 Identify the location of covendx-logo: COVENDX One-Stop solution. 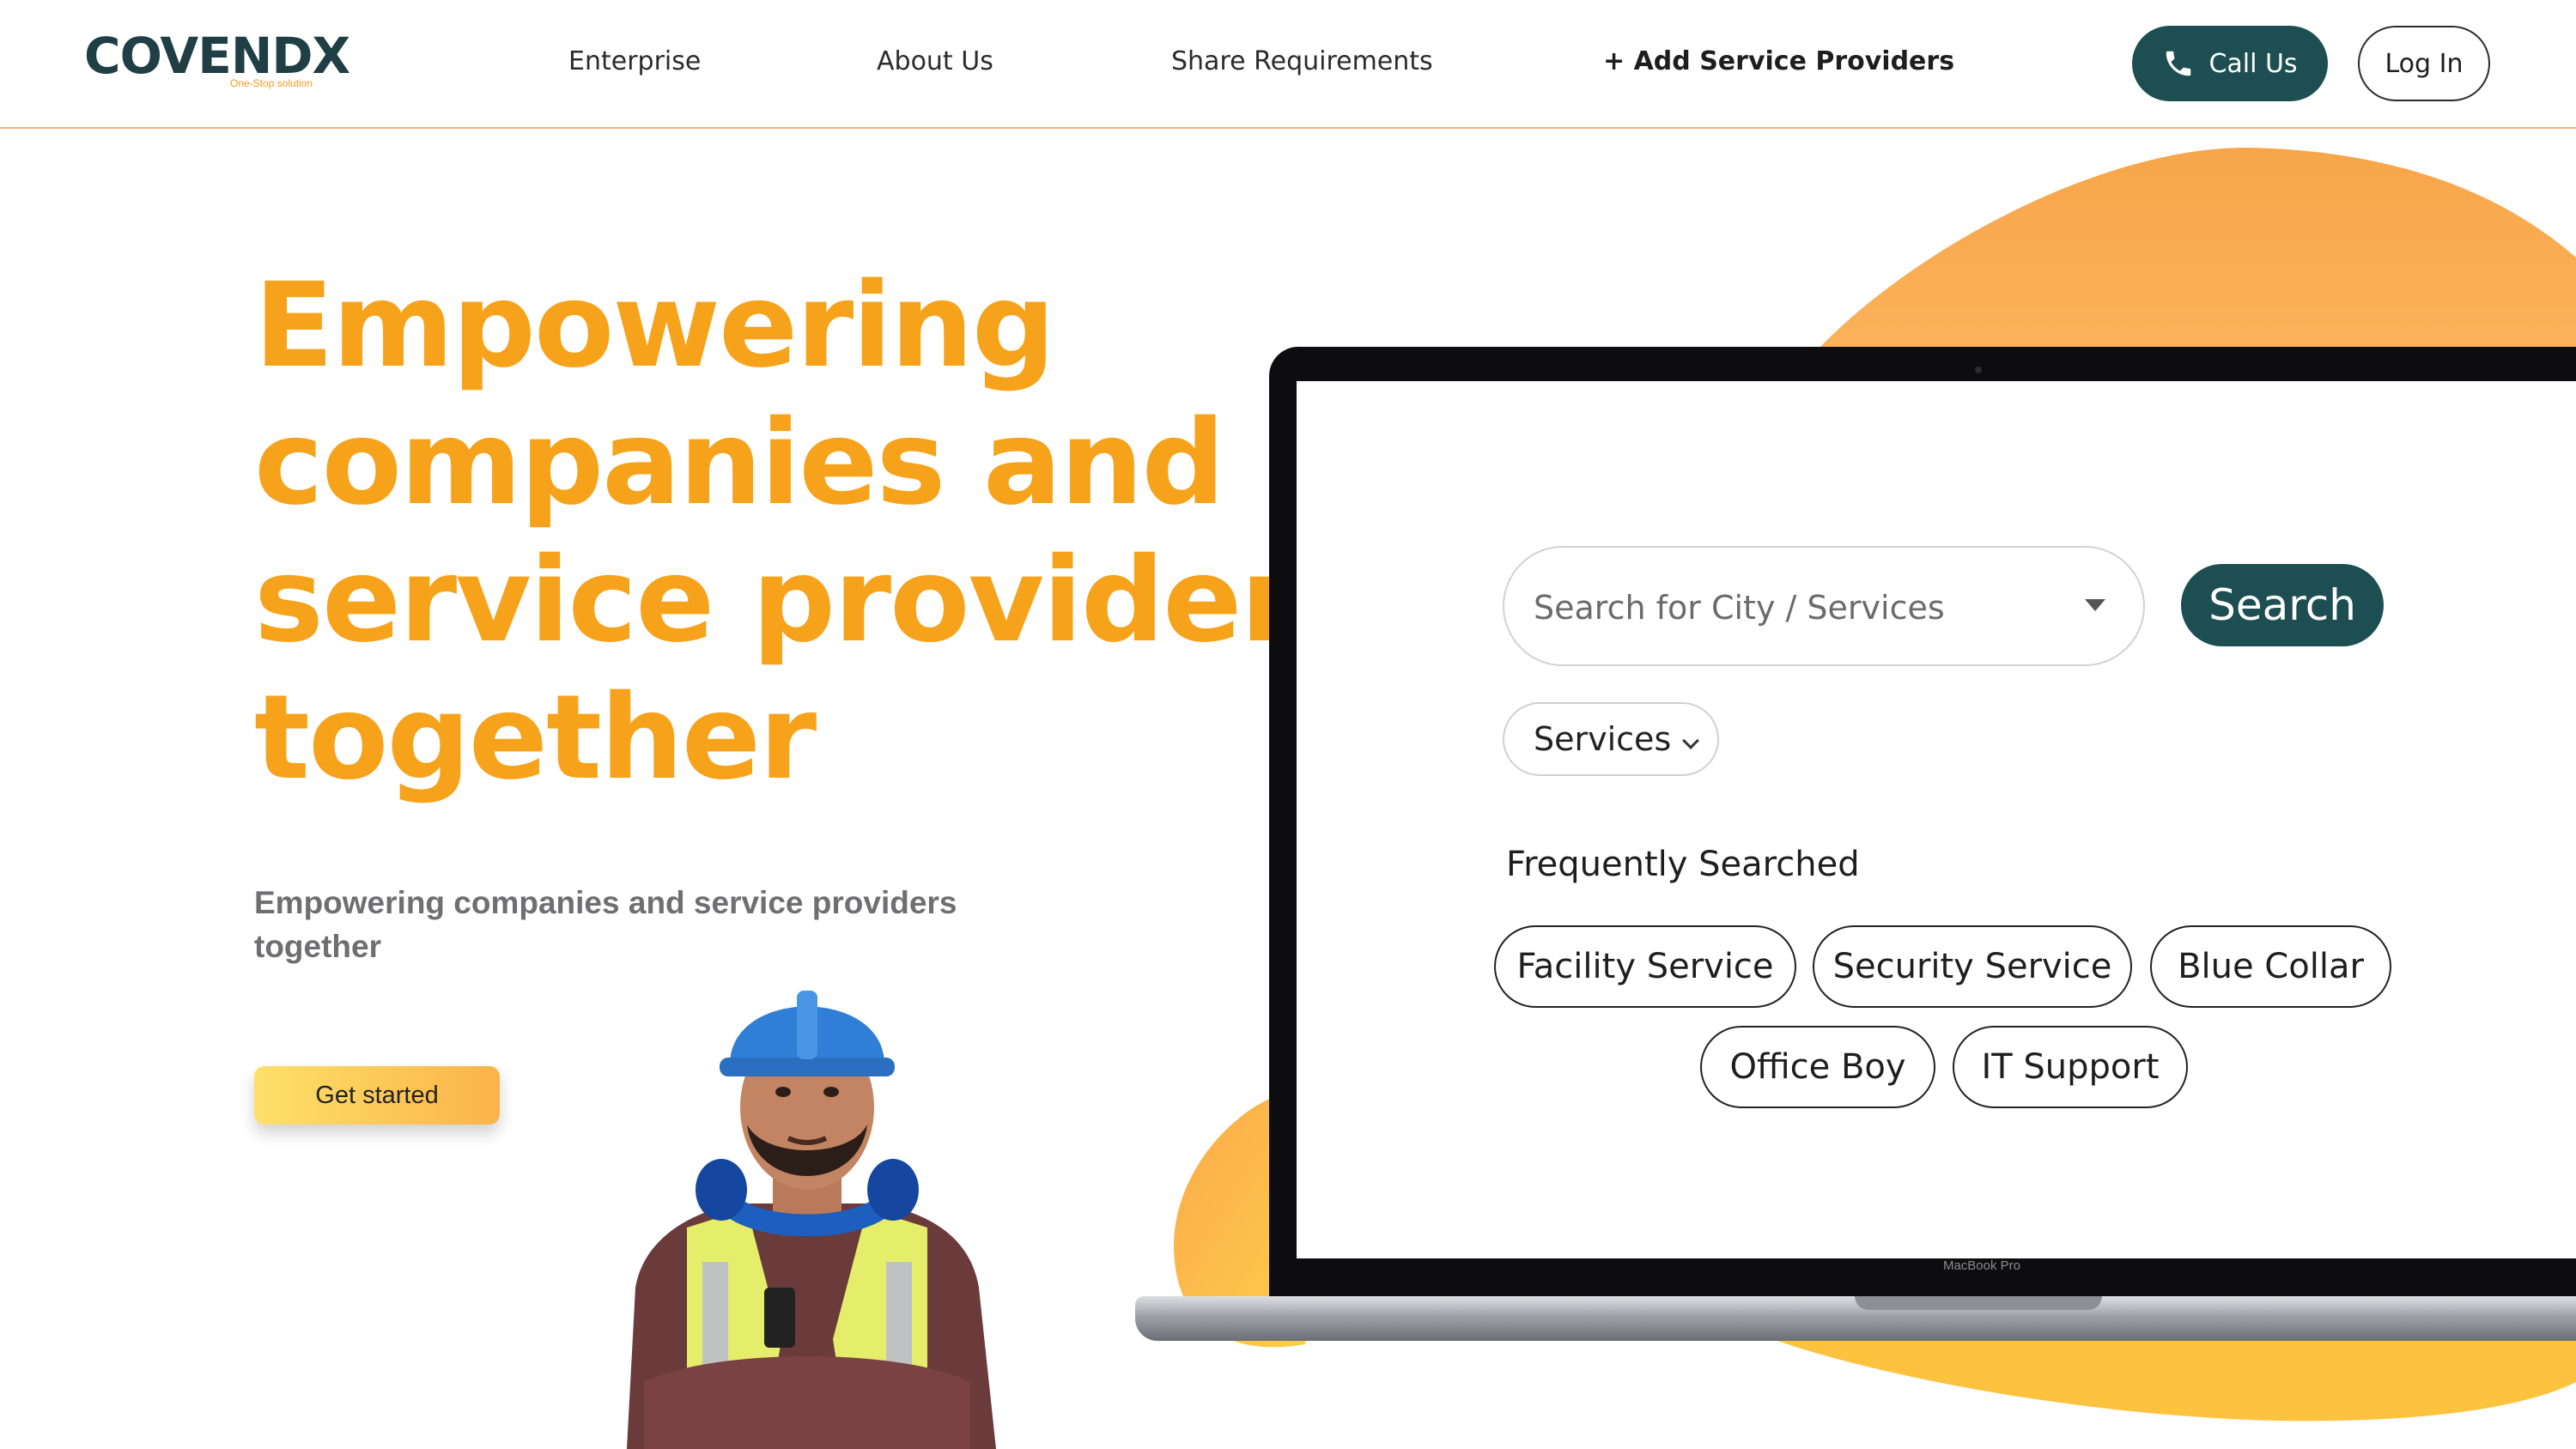
(217, 60).